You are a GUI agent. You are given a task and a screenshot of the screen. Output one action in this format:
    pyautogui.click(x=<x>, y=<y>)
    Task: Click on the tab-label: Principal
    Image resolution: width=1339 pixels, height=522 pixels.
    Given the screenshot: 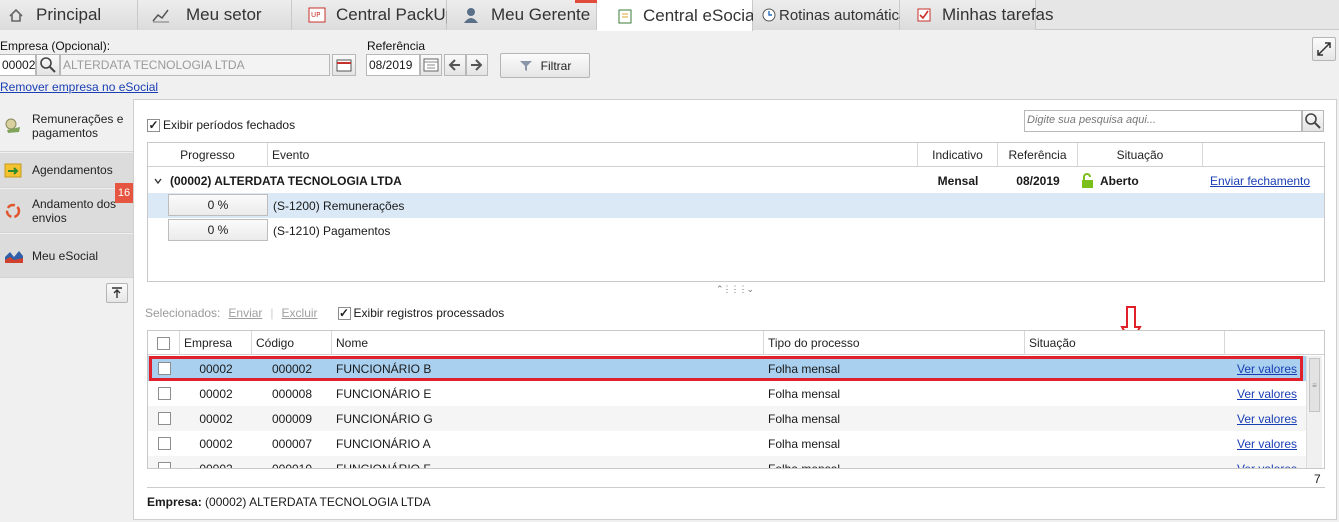 What is the action you would take?
    pyautogui.click(x=69, y=14)
    